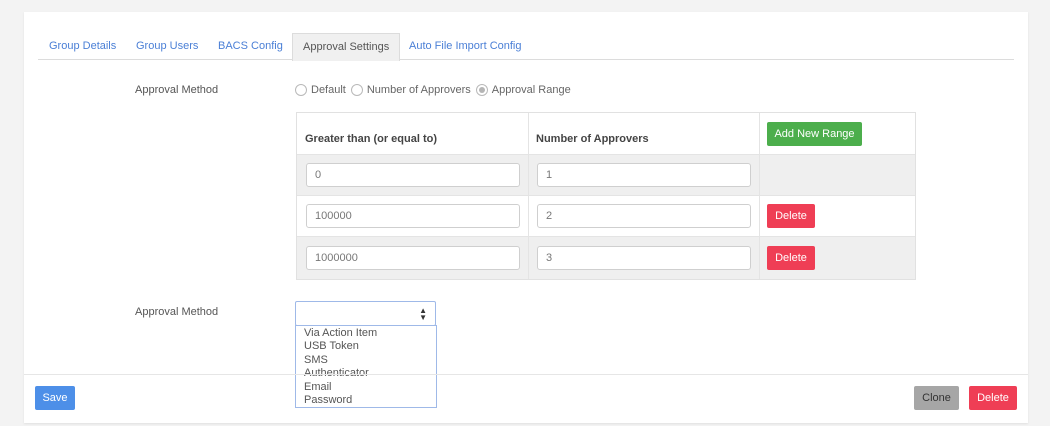 The width and height of the screenshot is (1050, 426). I want to click on radio-number-of-approvers-circle, so click(356, 90).